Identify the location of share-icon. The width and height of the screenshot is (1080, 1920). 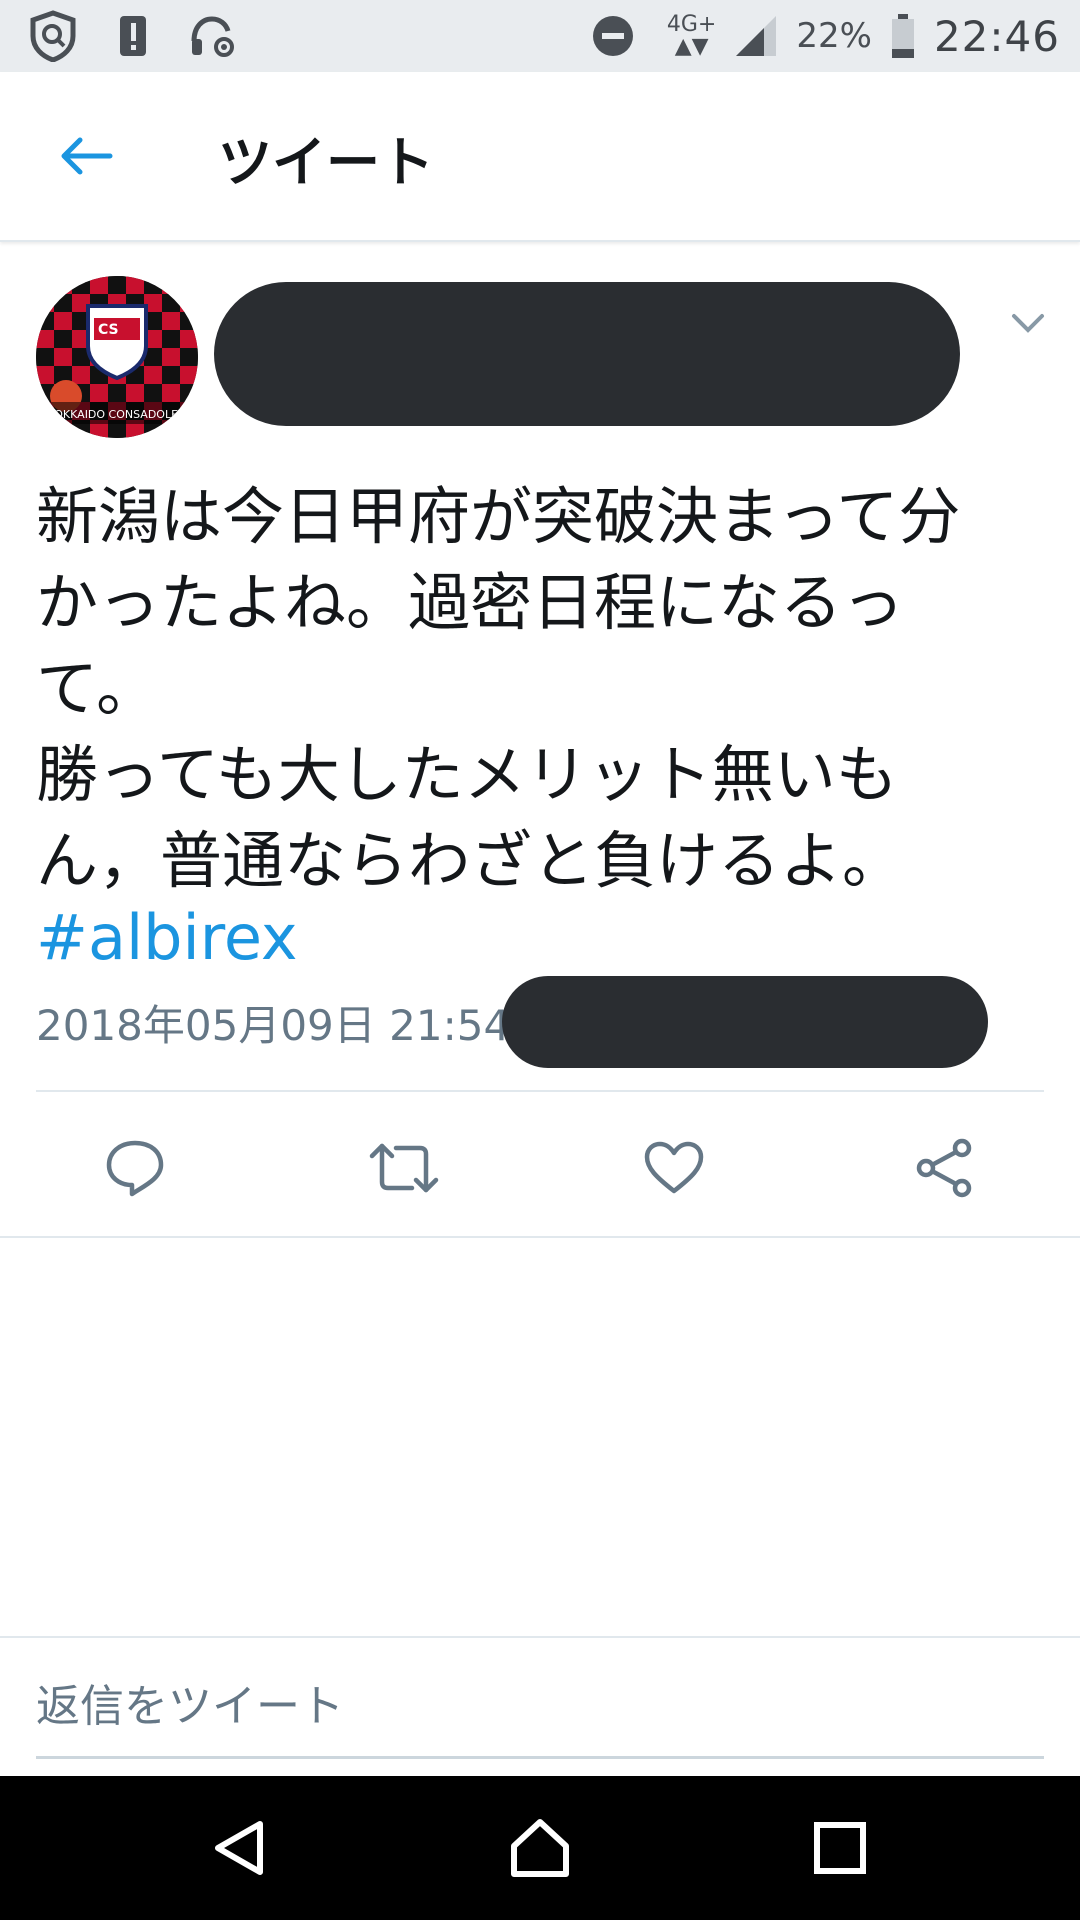
(944, 1168).